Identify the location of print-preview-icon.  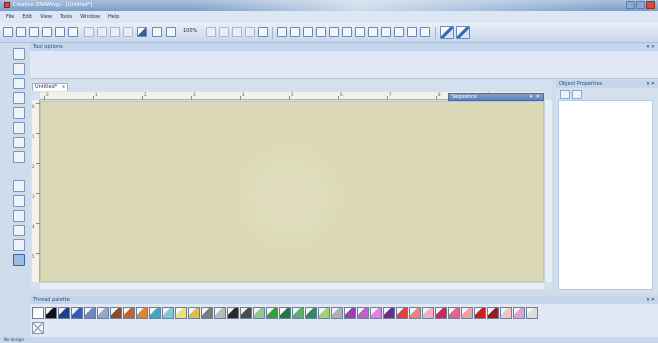
(60, 32).